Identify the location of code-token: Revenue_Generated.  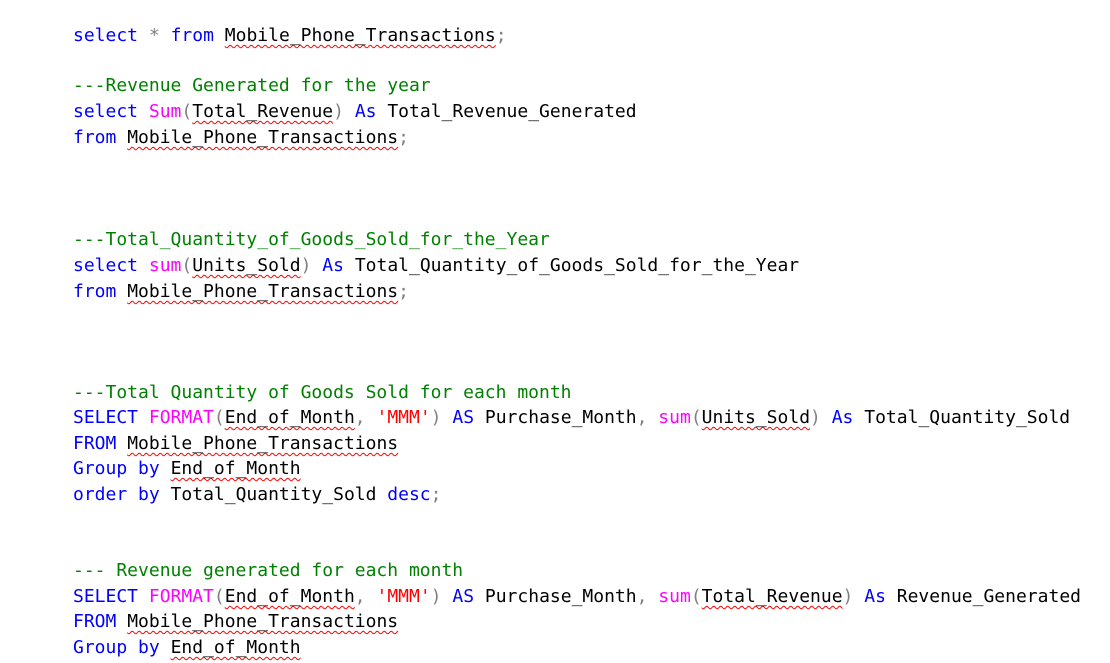
(983, 596).